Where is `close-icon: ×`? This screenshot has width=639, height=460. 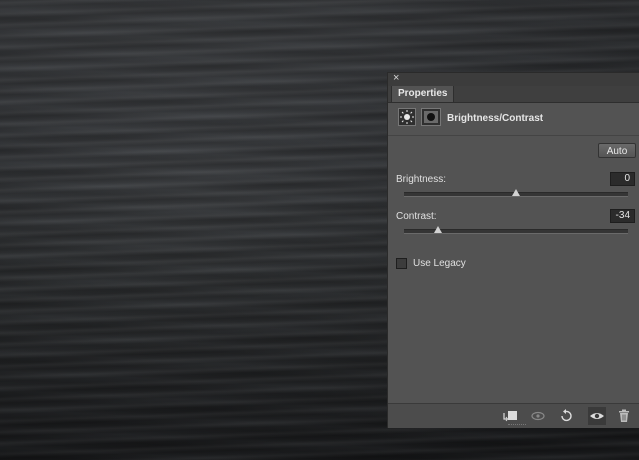 close-icon: × is located at coordinates (396, 78).